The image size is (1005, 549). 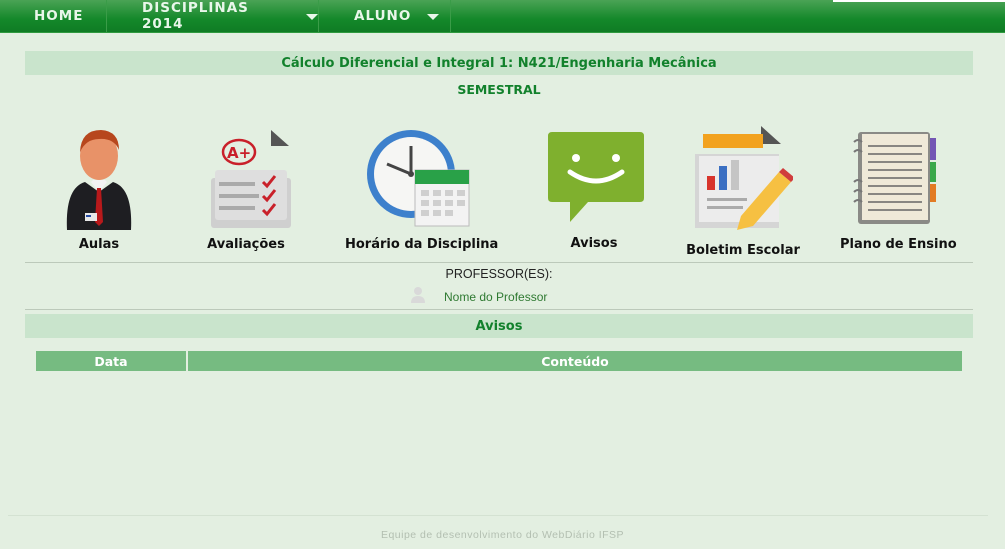 I want to click on column-header-conteudo: Conteúdo, so click(x=575, y=361).